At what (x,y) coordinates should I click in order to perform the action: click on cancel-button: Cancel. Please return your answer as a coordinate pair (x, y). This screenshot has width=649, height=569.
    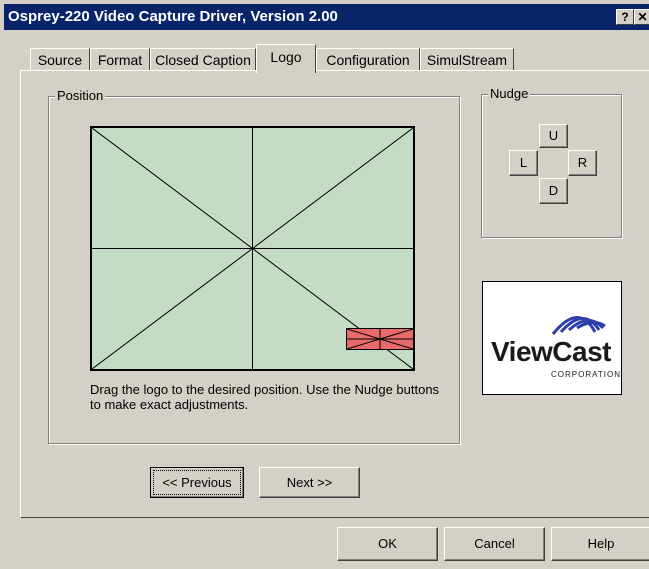
    Looking at the image, I should click on (494, 544).